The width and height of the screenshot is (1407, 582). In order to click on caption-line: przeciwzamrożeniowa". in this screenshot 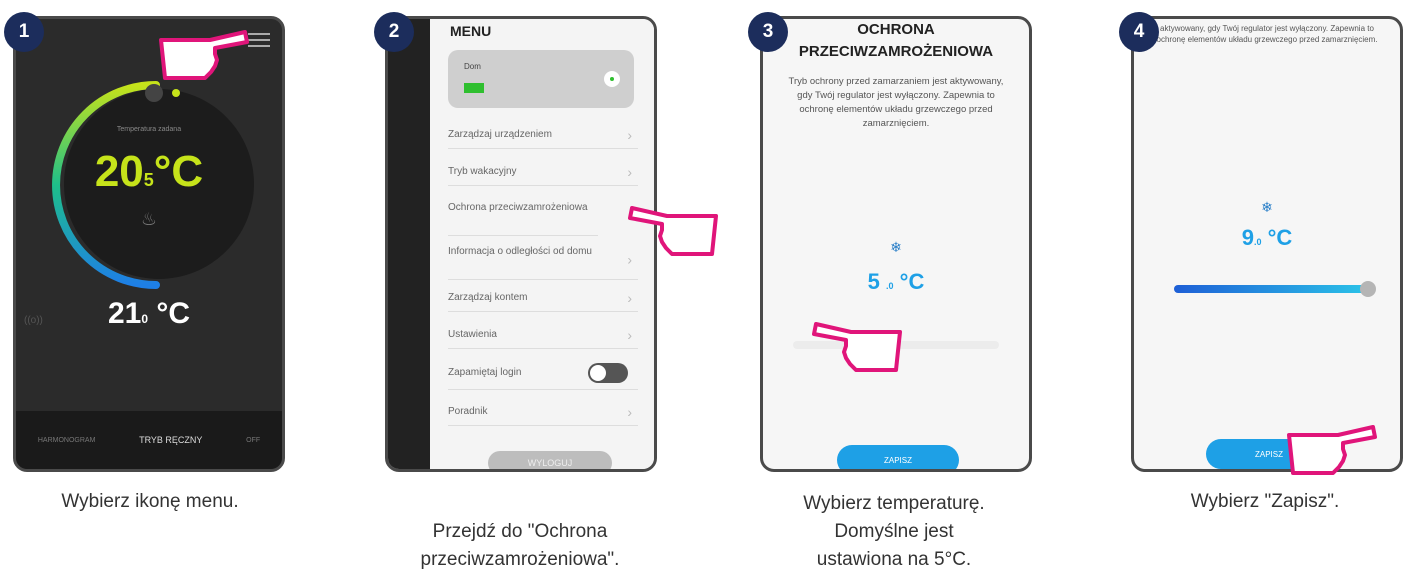, I will do `click(520, 559)`.